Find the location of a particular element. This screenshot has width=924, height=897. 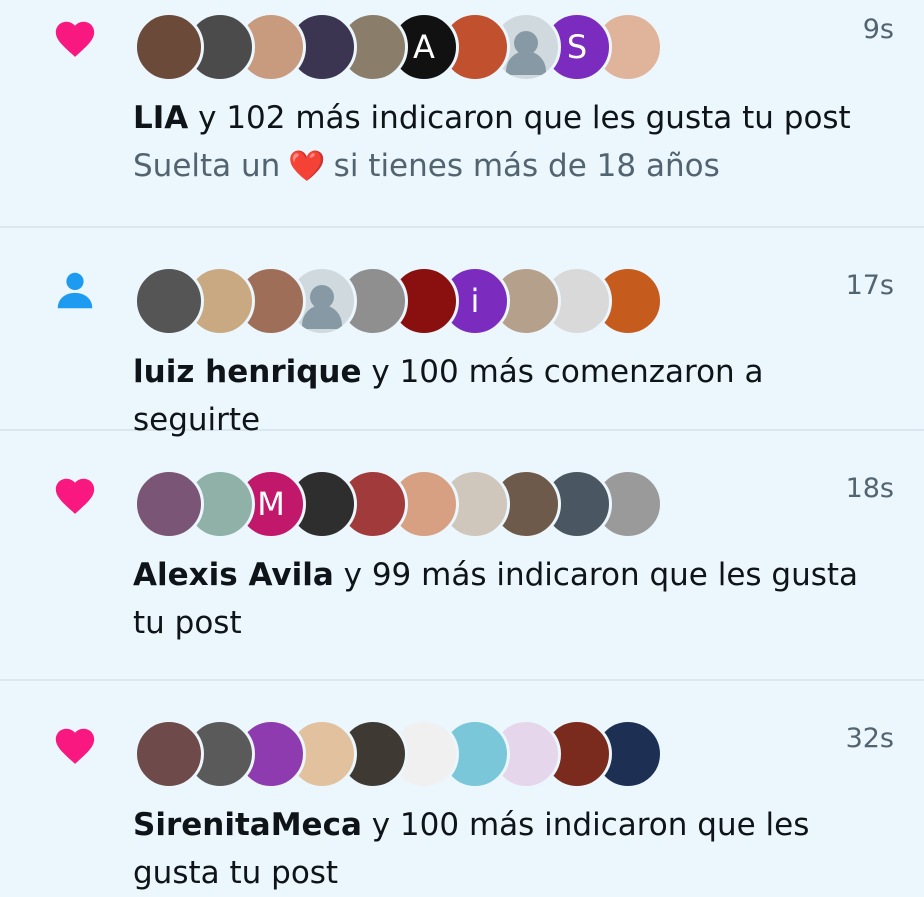

timestamp: 18s is located at coordinates (869, 488).